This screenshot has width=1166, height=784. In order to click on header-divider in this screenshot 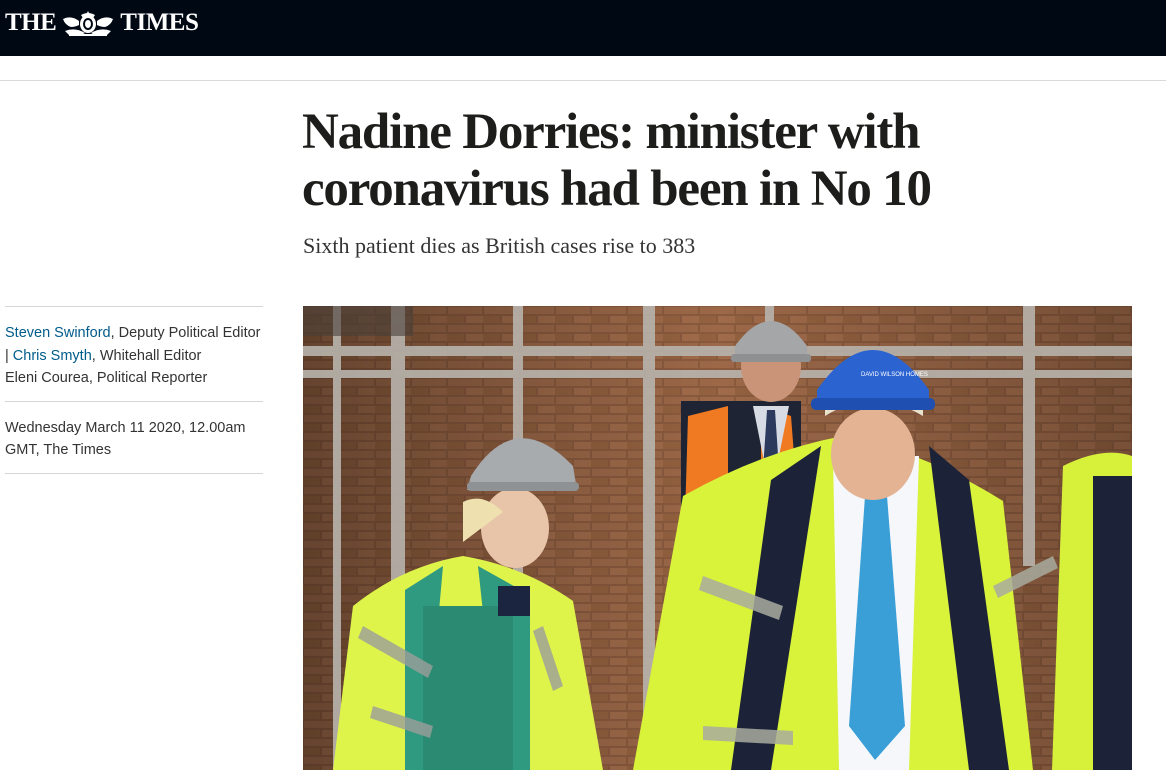, I will do `click(583, 80)`.